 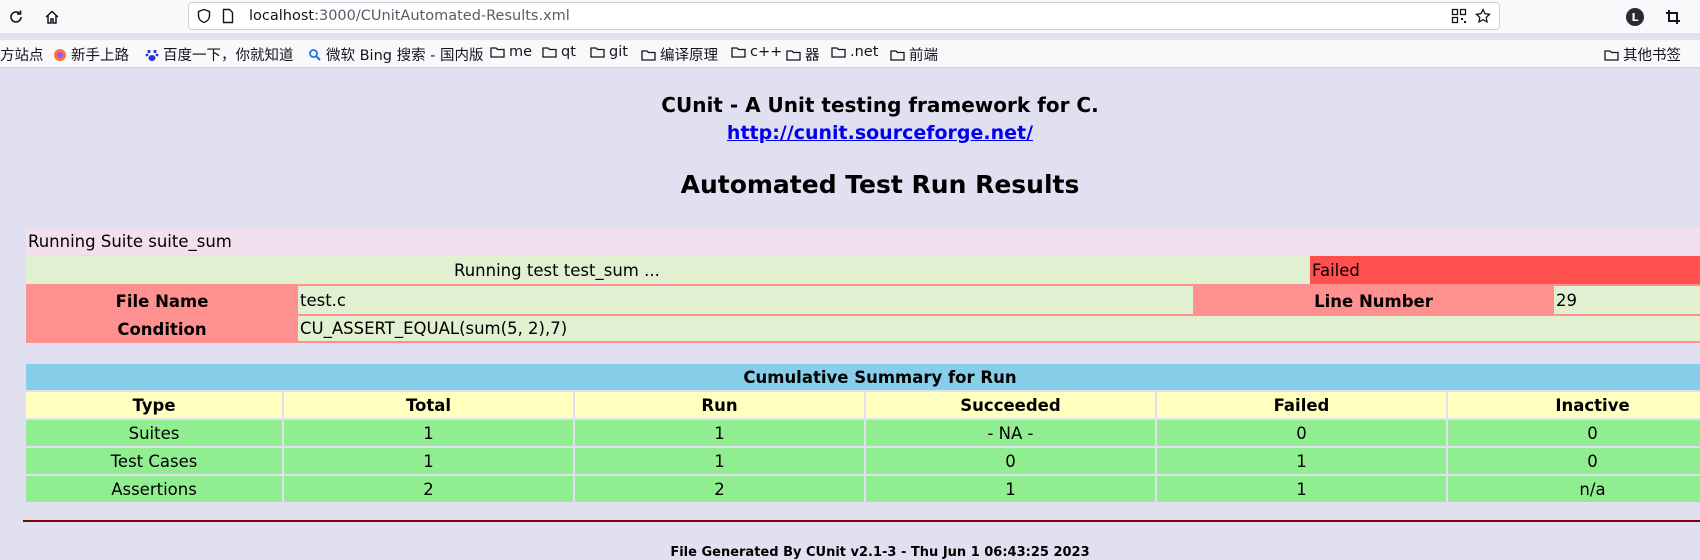 I want to click on other-bookmarks: 其他书签, so click(x=1642, y=54).